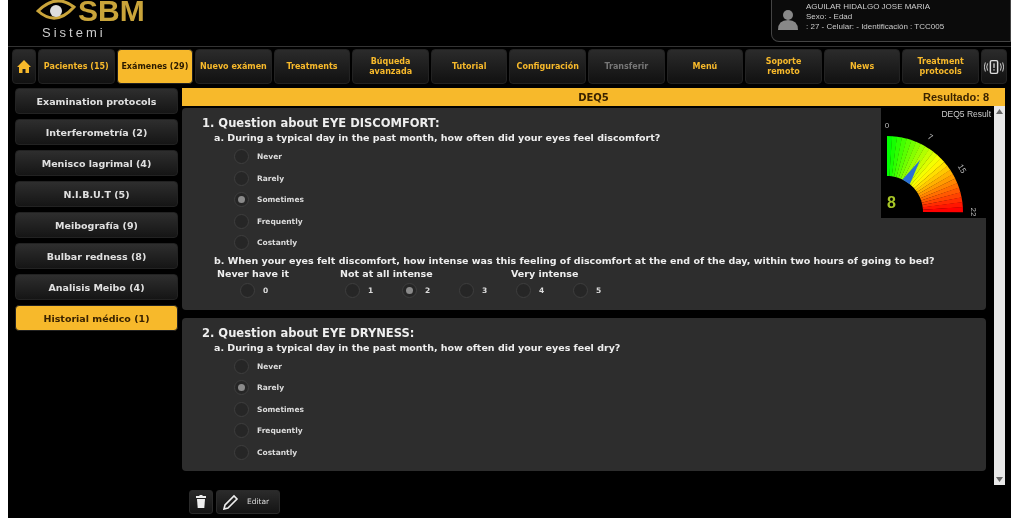 This screenshot has height=518, width=1011. Describe the element at coordinates (469, 66) in the screenshot. I see `nav-tab: Tutorial` at that location.